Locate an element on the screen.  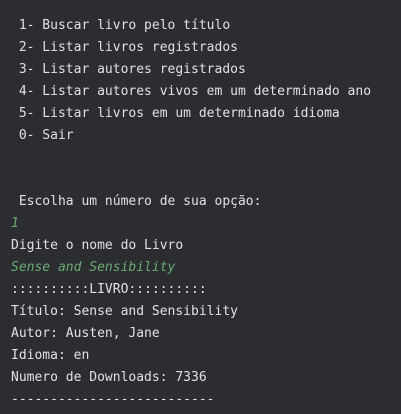
menu-option-1: 1- Buscar livro pelo título is located at coordinates (121, 25).